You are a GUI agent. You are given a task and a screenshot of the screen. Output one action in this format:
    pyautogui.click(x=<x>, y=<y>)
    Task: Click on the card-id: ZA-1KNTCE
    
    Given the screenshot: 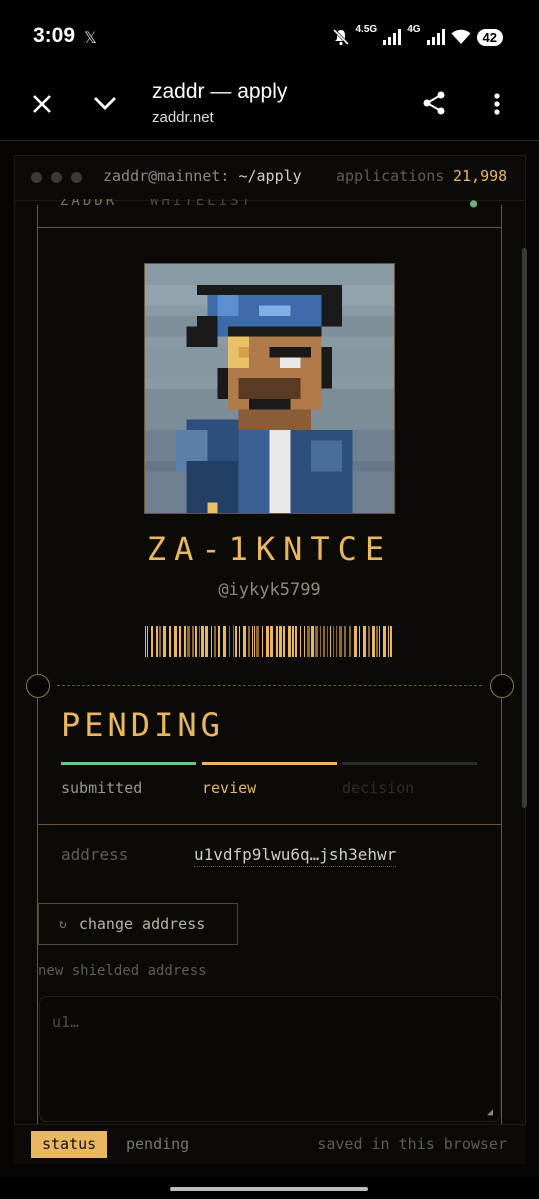 What is the action you would take?
    pyautogui.click(x=269, y=549)
    